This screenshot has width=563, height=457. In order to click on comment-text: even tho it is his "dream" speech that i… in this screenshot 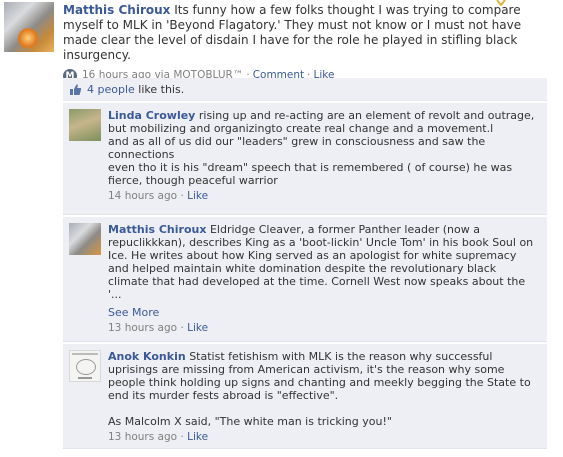, I will do `click(310, 174)`.